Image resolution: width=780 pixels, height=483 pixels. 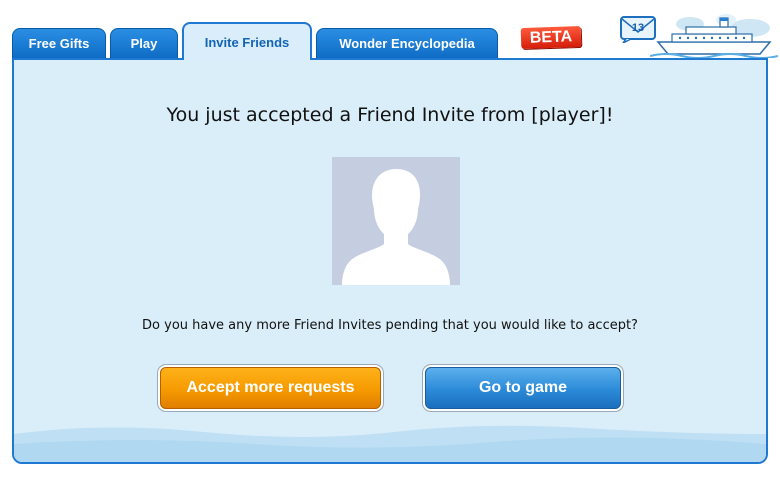 I want to click on avatar, so click(x=396, y=221).